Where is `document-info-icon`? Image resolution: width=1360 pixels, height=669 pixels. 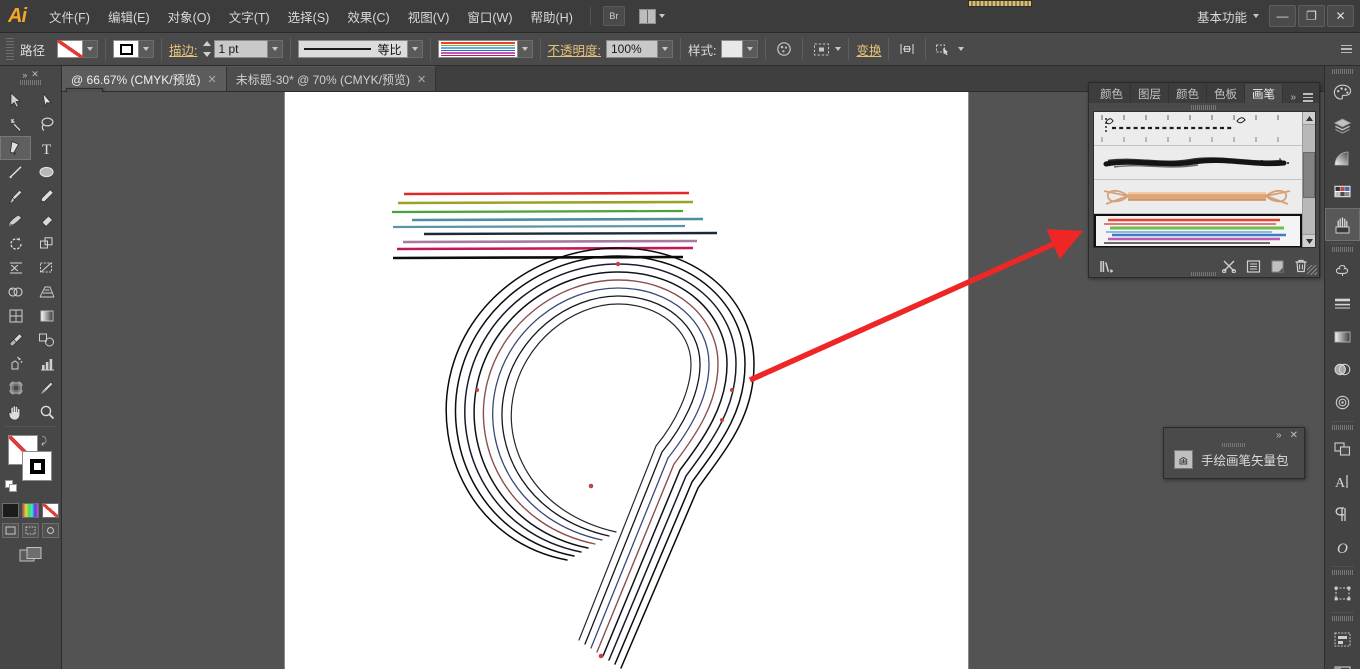 document-info-icon is located at coordinates (1342, 662).